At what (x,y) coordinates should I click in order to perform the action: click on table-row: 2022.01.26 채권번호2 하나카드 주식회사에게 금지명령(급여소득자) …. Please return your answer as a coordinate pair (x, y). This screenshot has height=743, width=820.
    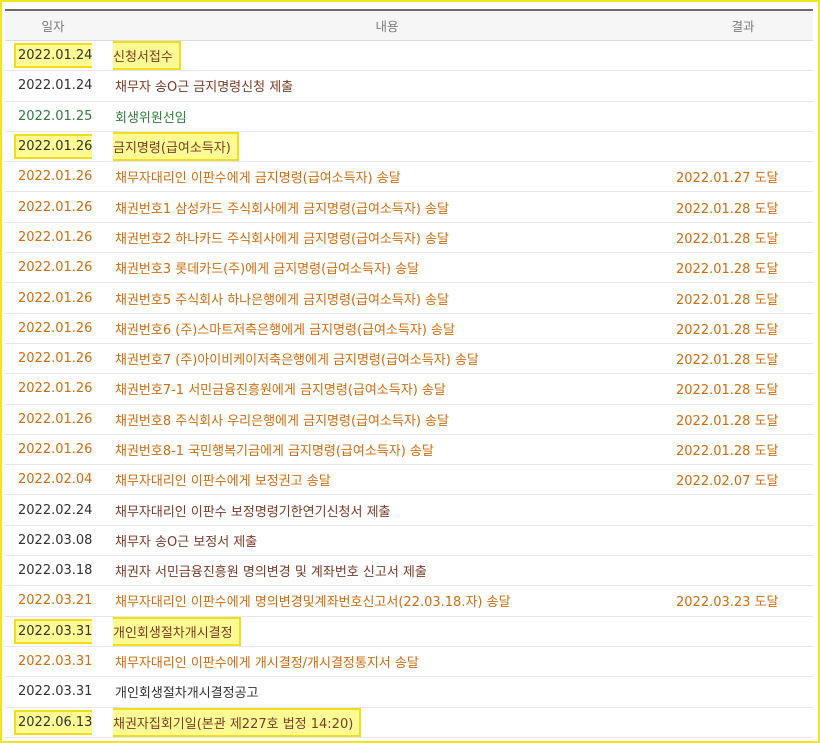
    Looking at the image, I should click on (409, 238).